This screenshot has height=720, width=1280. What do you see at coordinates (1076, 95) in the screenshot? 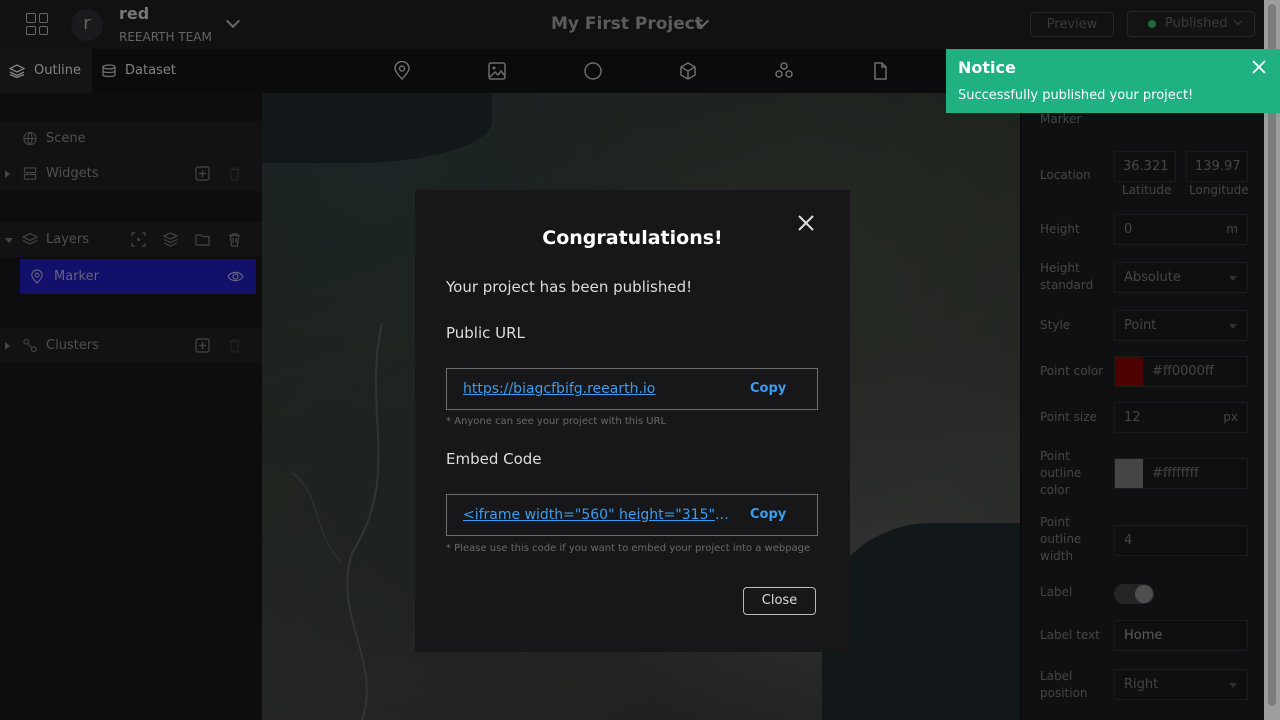
I see `notice-message: Successfully published your project!` at bounding box center [1076, 95].